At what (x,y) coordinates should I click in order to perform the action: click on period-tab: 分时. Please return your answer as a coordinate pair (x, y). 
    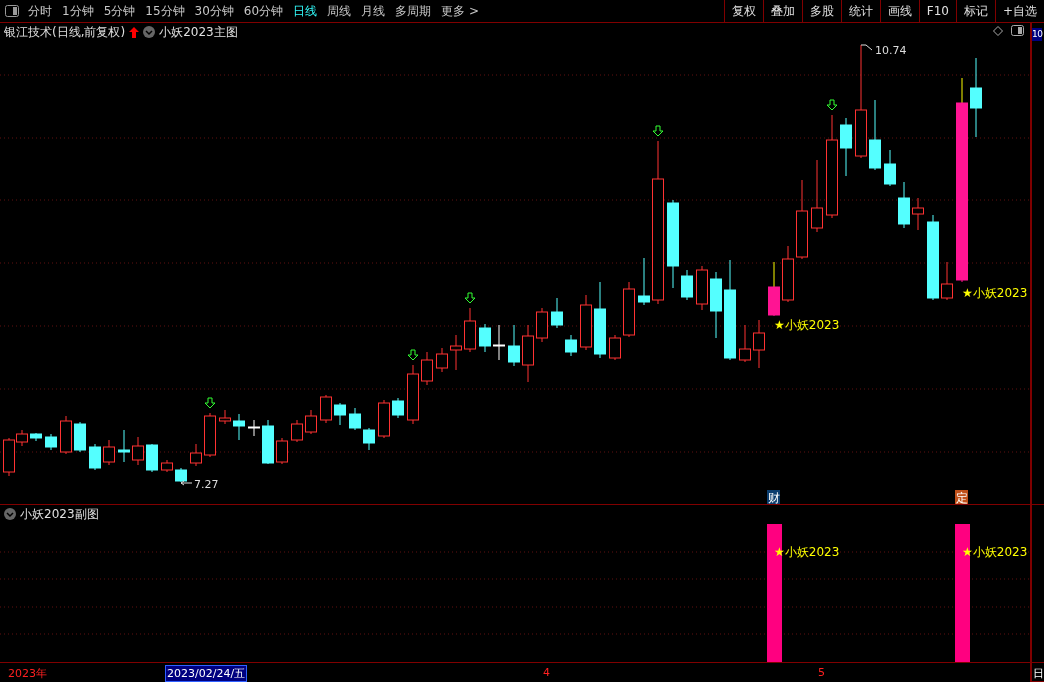
    Looking at the image, I should click on (40, 11).